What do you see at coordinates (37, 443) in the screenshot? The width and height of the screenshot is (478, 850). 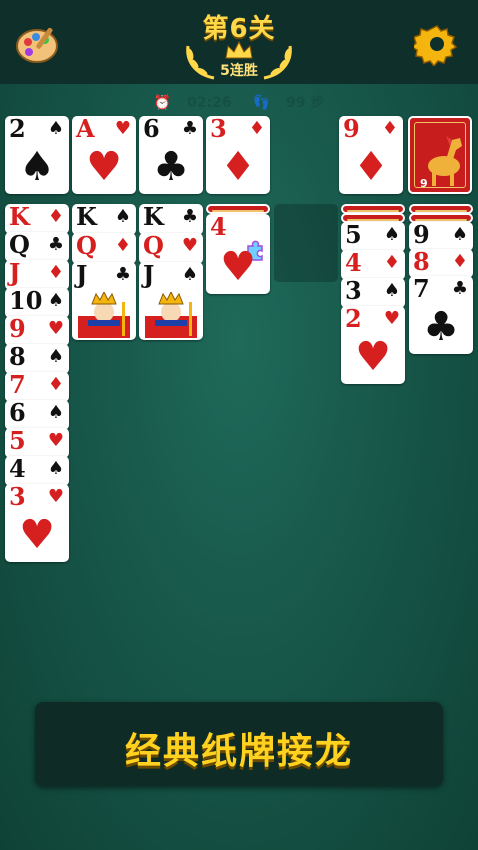 I see `tableau-card: 5 ♥` at bounding box center [37, 443].